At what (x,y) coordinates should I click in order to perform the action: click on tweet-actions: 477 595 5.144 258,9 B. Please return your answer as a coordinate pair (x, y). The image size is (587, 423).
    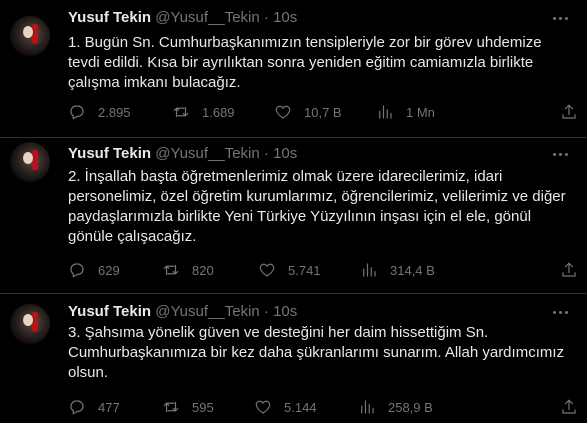
    Looking at the image, I should click on (323, 407).